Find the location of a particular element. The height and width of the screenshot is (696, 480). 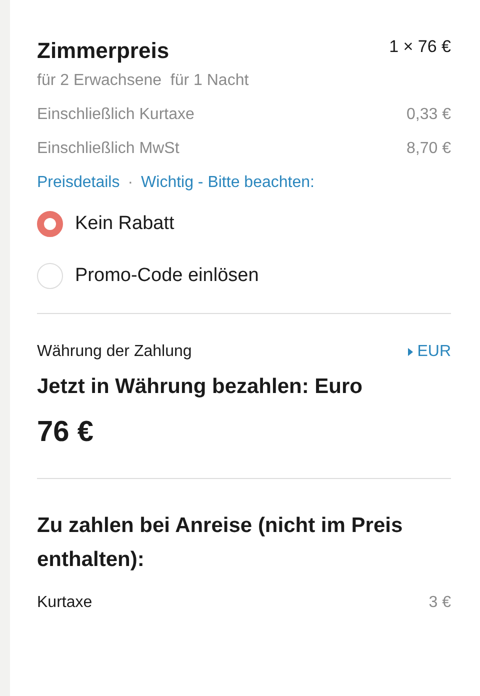

arrival-heading: Zu zahlen bei Anreise (nicht im Preis enthalten): is located at coordinates (220, 543).